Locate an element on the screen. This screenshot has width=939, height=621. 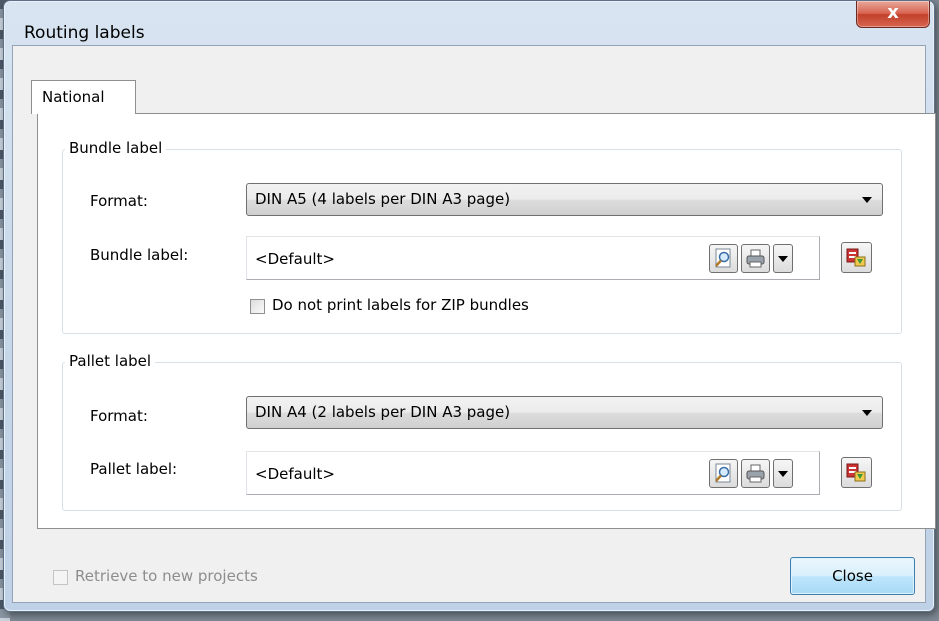
bundle-preview-button is located at coordinates (723, 258).